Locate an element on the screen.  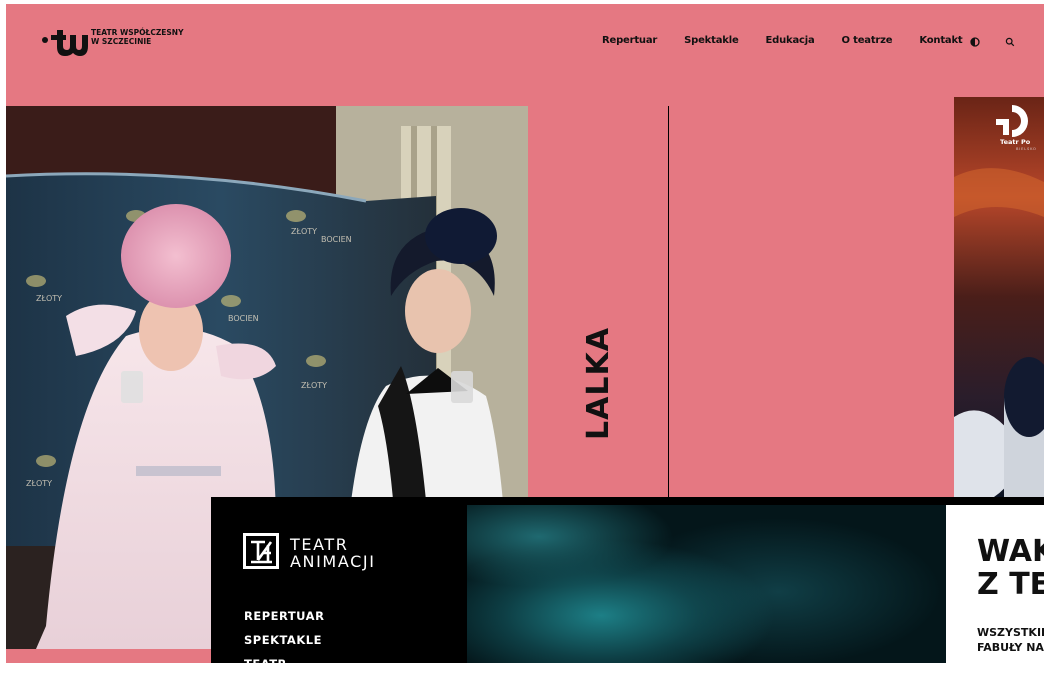
fog-stage-photo is located at coordinates (706, 584).